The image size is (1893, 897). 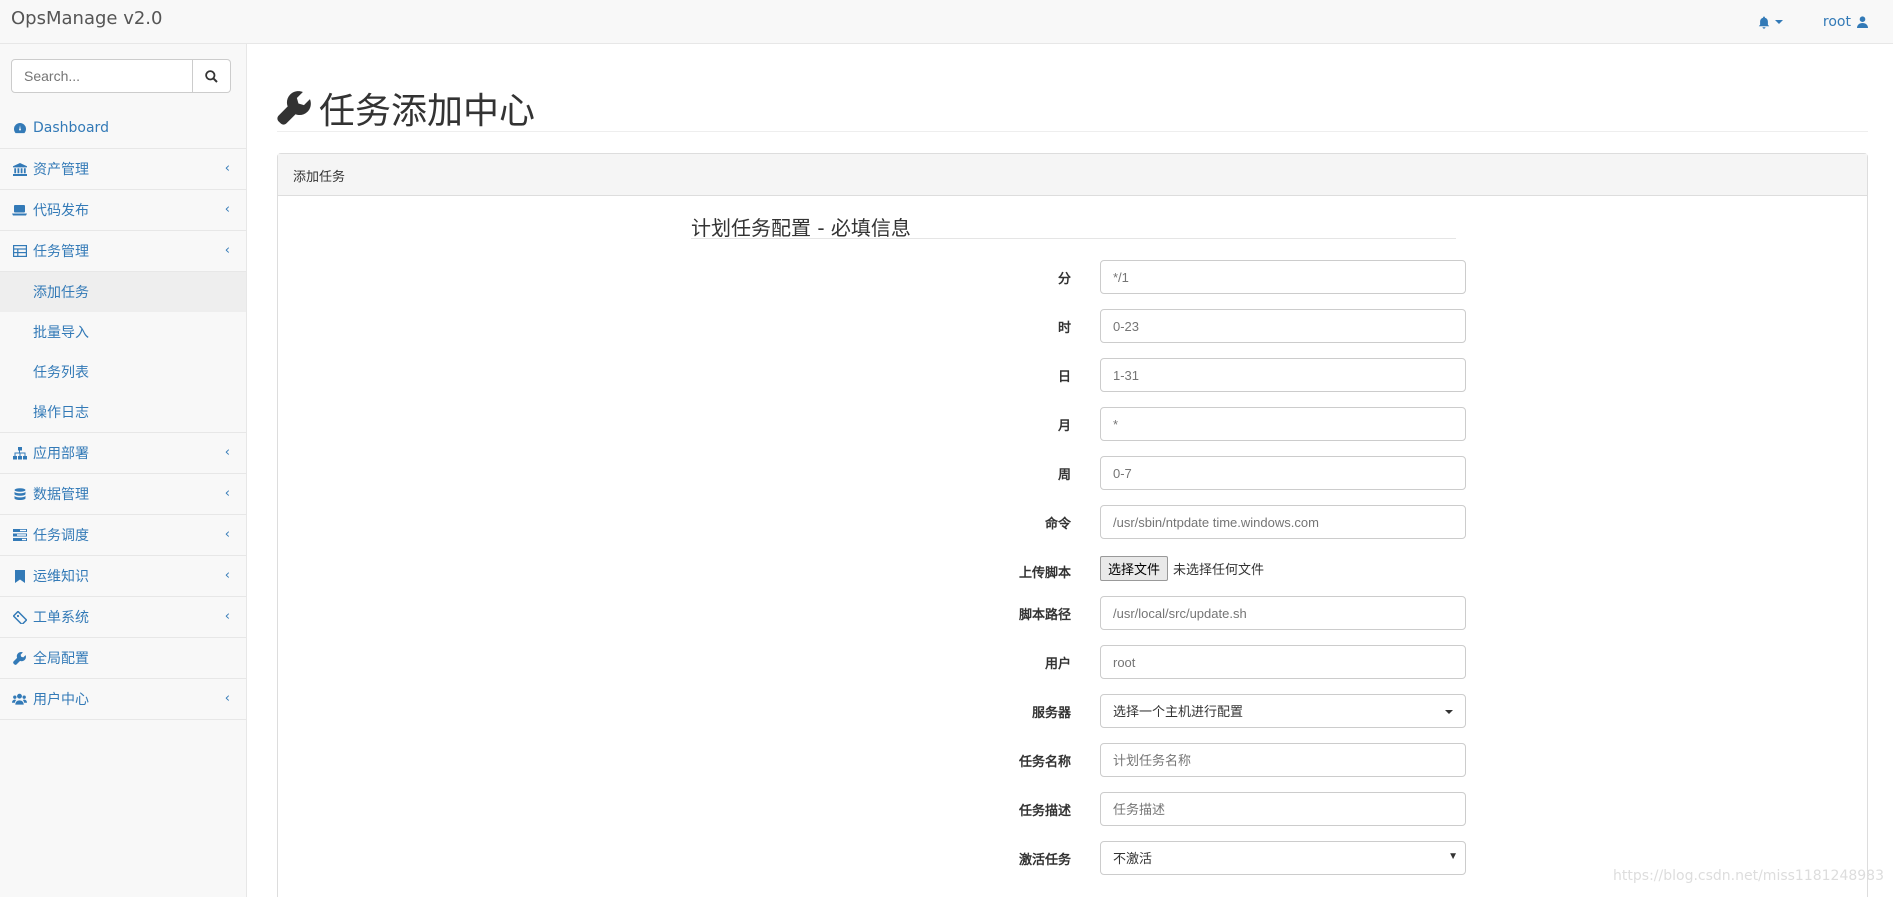 What do you see at coordinates (1044, 860) in the screenshot?
I see `activate-task-label: 激活任务` at bounding box center [1044, 860].